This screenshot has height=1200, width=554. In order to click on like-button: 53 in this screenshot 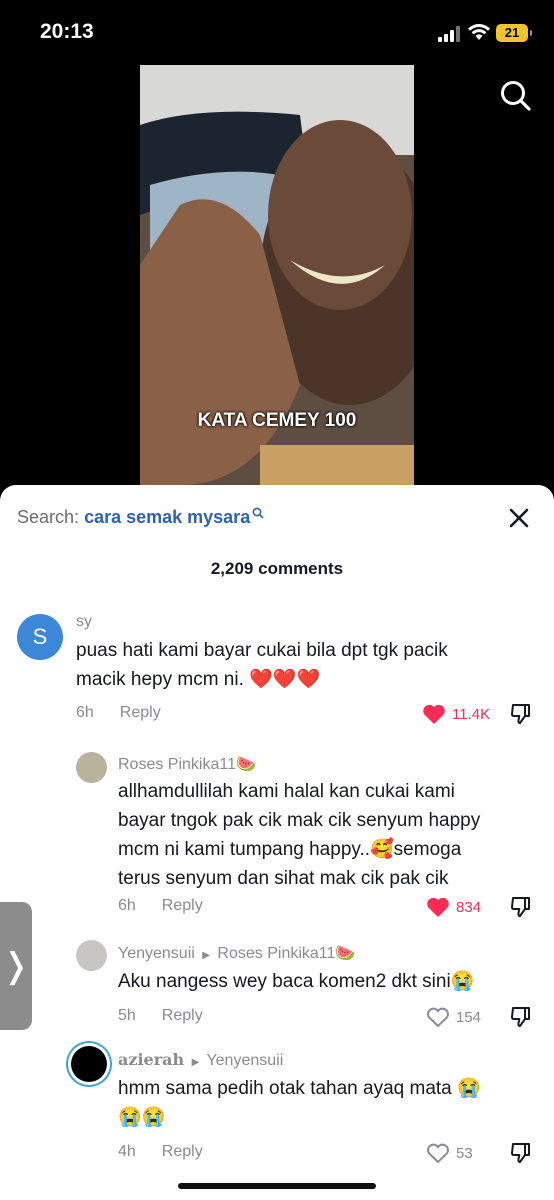, I will do `click(449, 1153)`.